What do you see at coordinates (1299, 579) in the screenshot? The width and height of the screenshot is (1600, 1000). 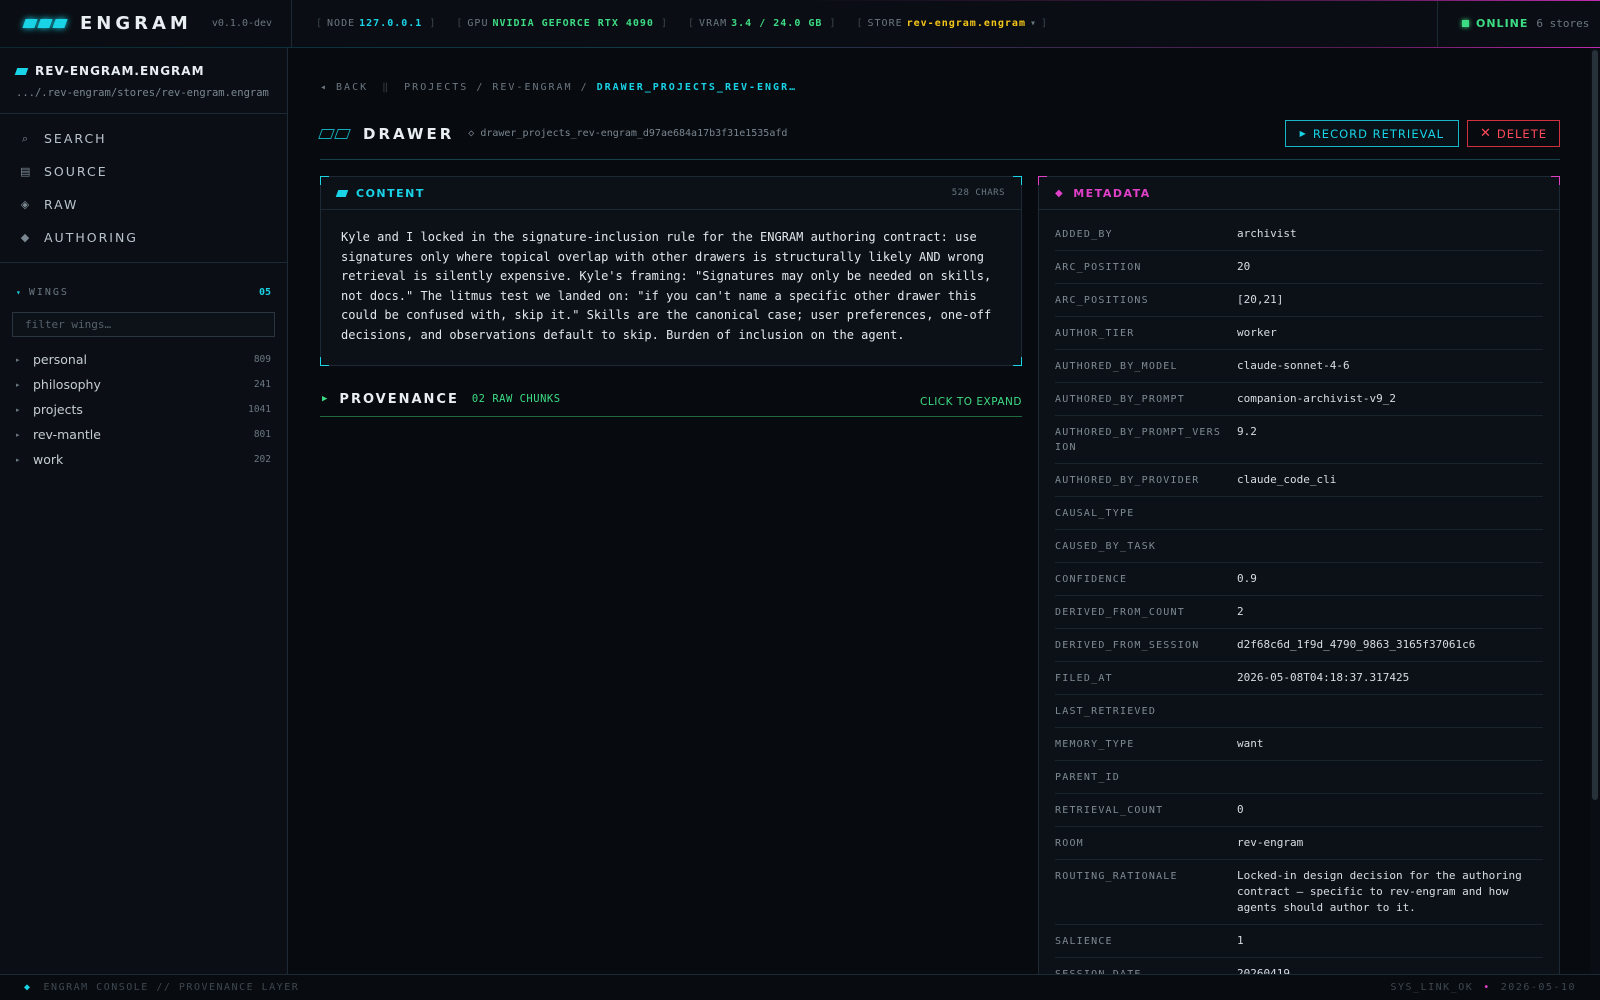 I see `metadata-row: CONFIDENCE 0.9` at bounding box center [1299, 579].